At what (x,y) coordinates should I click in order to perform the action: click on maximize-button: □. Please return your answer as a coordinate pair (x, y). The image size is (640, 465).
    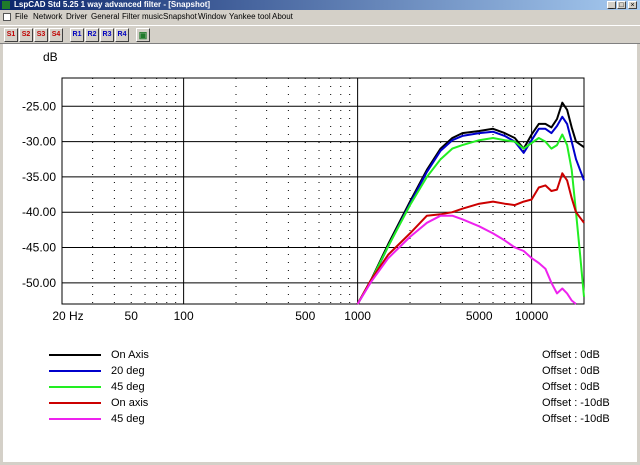
    Looking at the image, I should click on (621, 5).